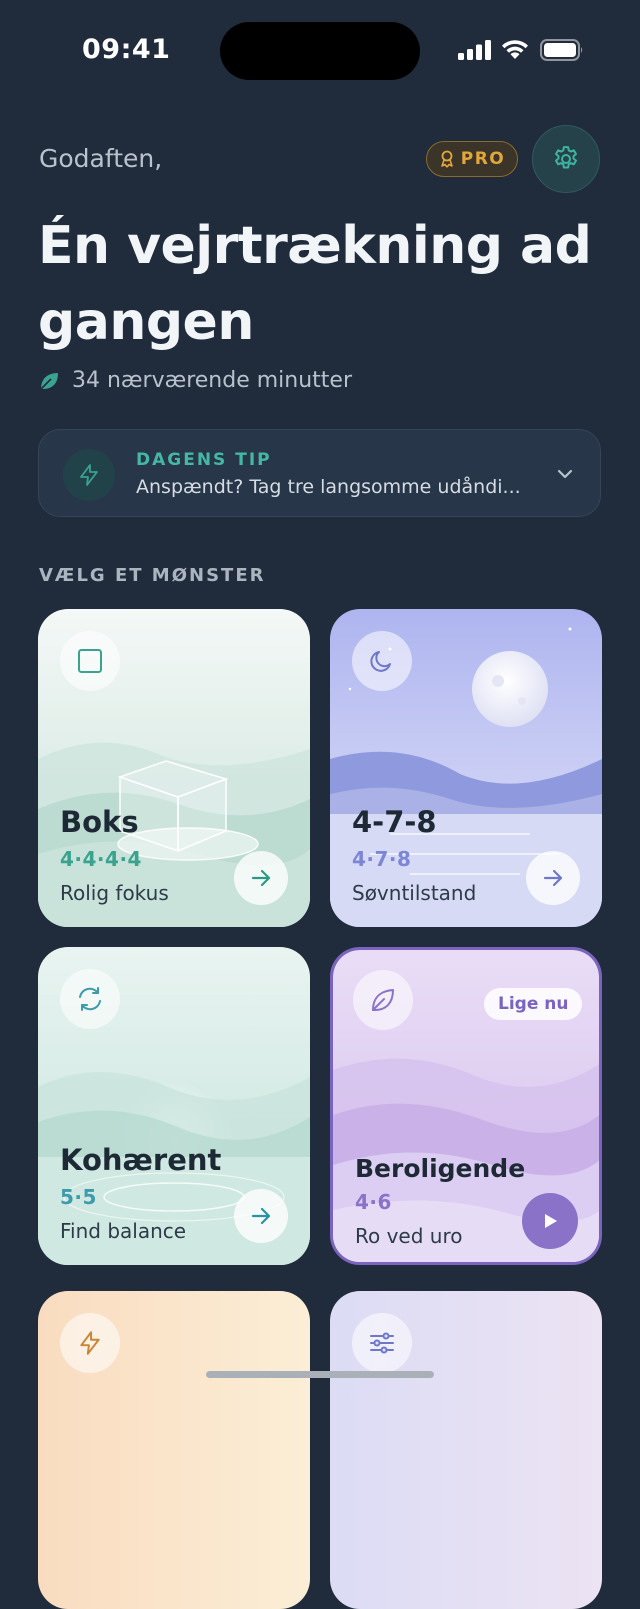  I want to click on pattern-card-boks: Boks 4·4·4·4 Rolig fokus, so click(174, 768).